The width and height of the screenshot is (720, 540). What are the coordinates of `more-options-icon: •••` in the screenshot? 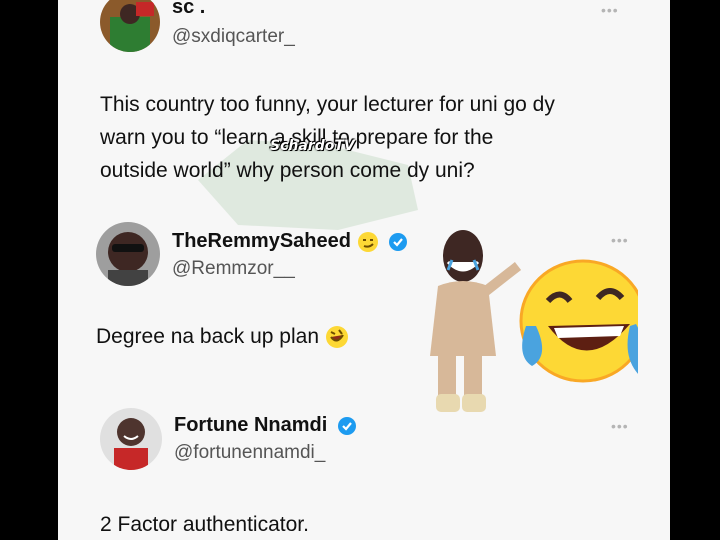 It's located at (610, 10).